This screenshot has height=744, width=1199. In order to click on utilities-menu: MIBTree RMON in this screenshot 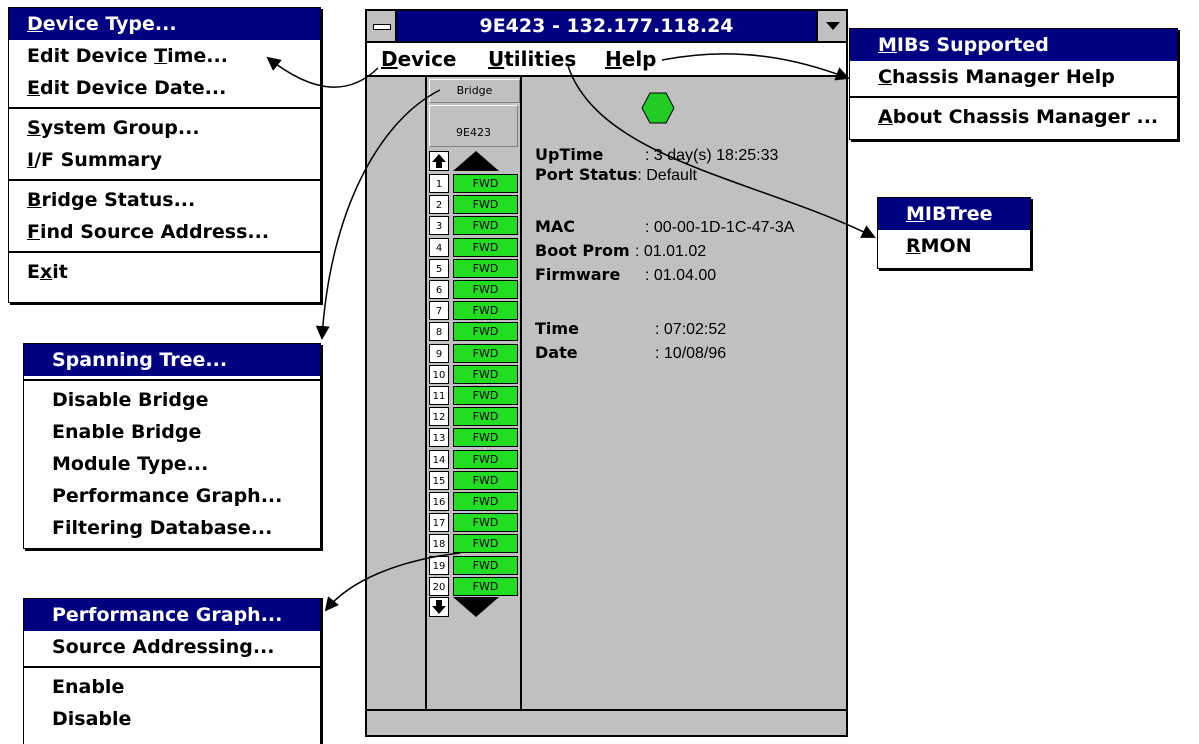, I will do `click(954, 233)`.